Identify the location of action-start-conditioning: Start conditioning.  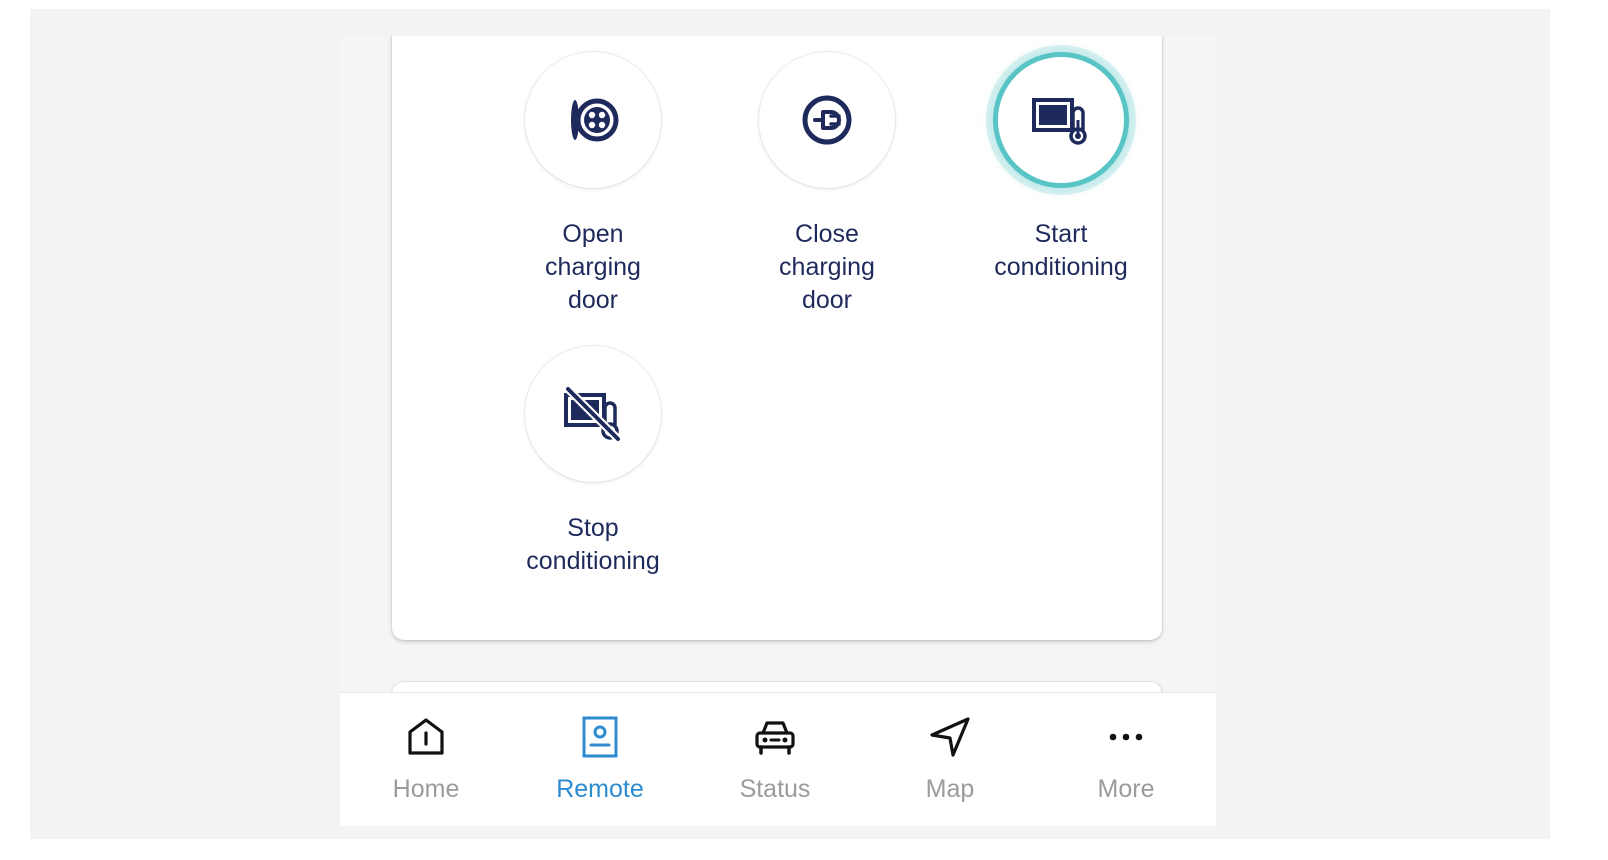
(1061, 168).